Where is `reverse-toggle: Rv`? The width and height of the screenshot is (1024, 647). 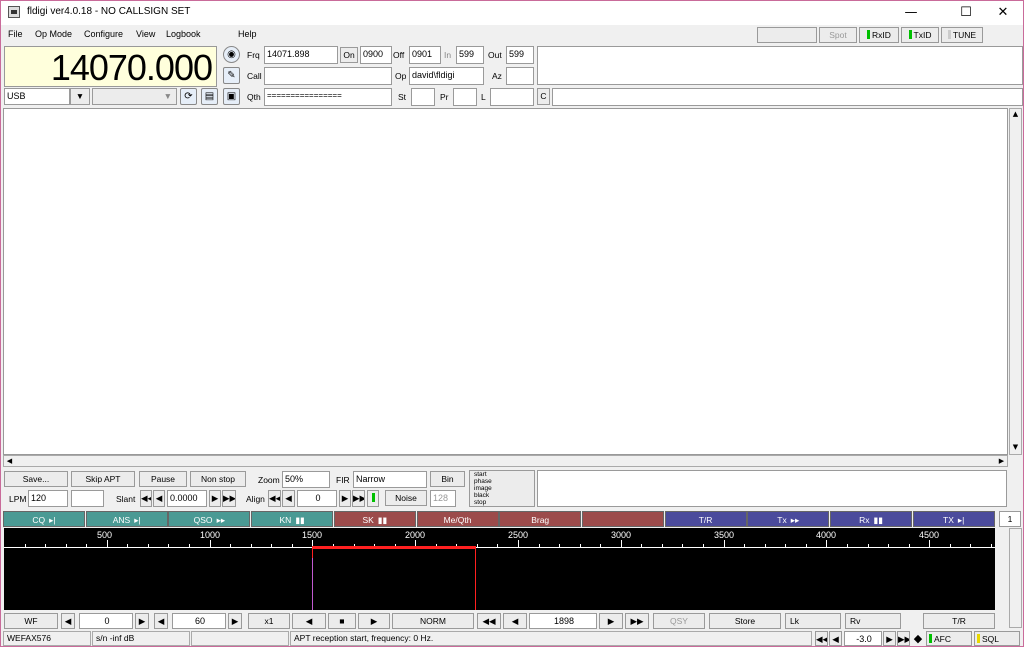
reverse-toggle: Rv is located at coordinates (873, 621).